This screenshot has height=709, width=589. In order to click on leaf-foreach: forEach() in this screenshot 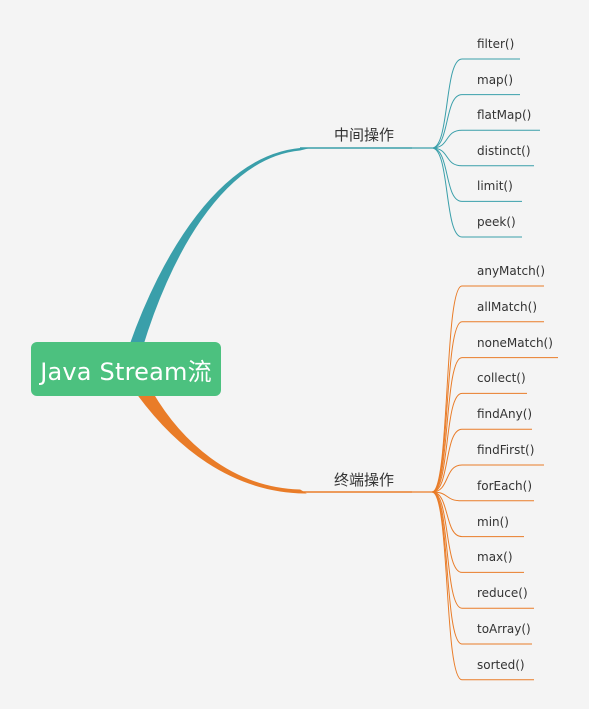, I will do `click(504, 486)`.